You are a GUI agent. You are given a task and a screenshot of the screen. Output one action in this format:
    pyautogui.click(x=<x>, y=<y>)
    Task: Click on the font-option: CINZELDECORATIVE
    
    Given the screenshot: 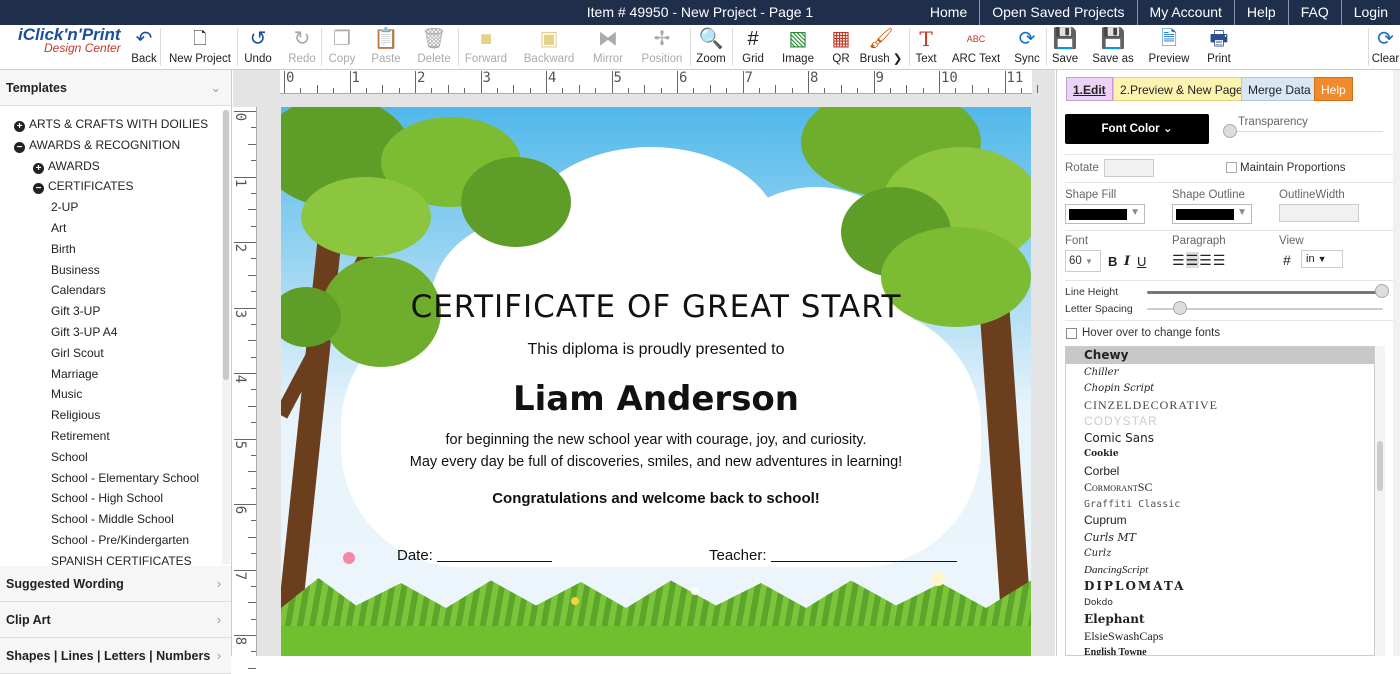 What is the action you would take?
    pyautogui.click(x=1220, y=405)
    